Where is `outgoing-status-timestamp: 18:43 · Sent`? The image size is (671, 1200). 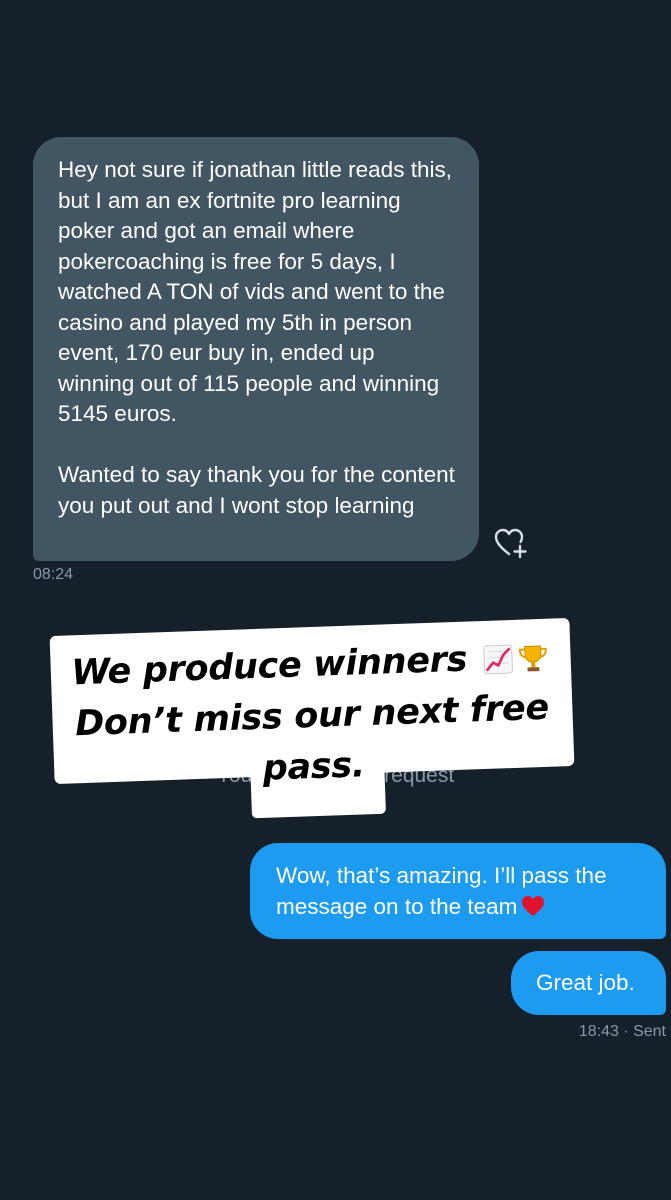
outgoing-status-timestamp: 18:43 · Sent is located at coordinates (622, 1031).